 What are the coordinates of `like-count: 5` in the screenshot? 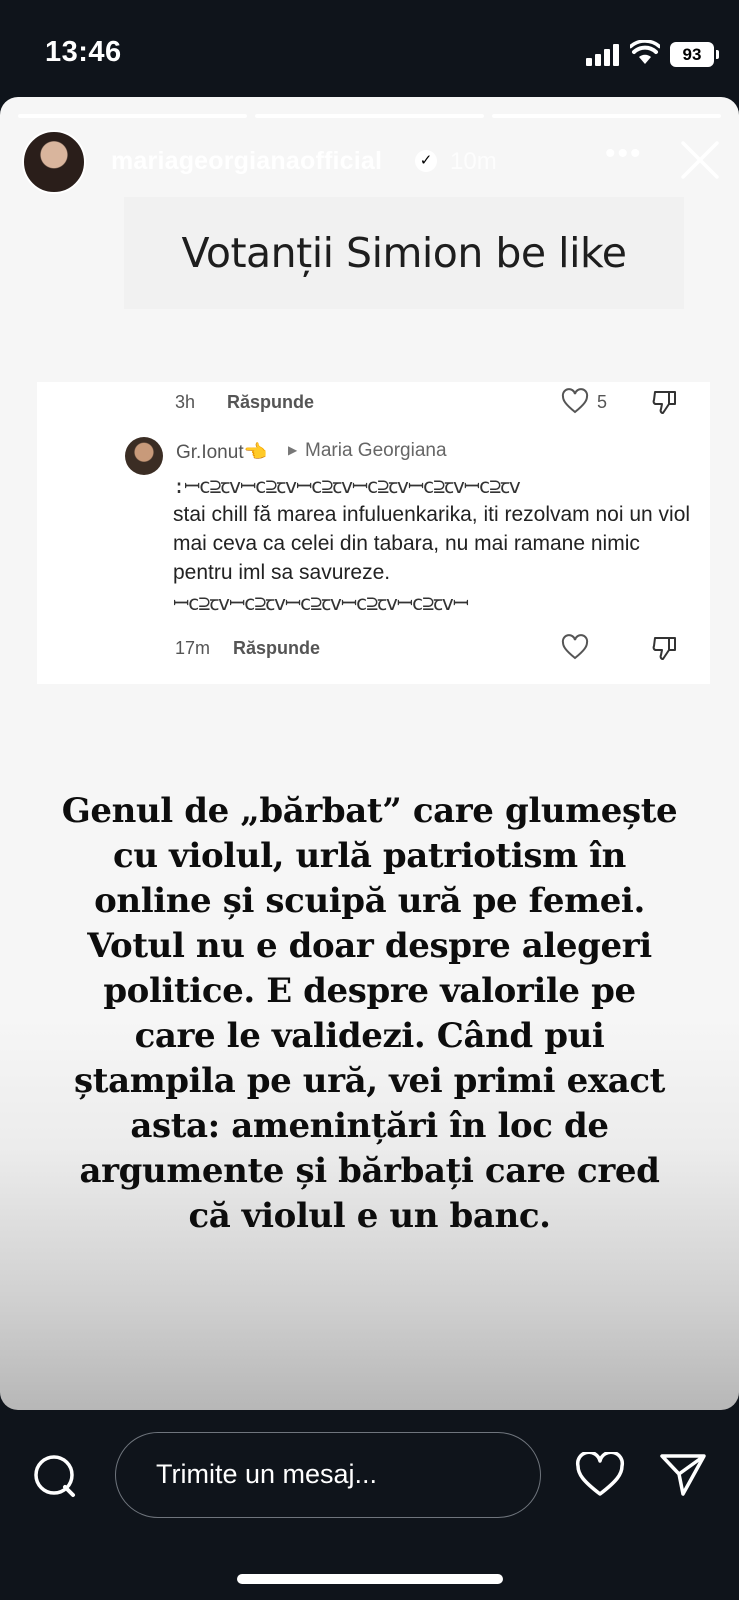 It's located at (602, 402).